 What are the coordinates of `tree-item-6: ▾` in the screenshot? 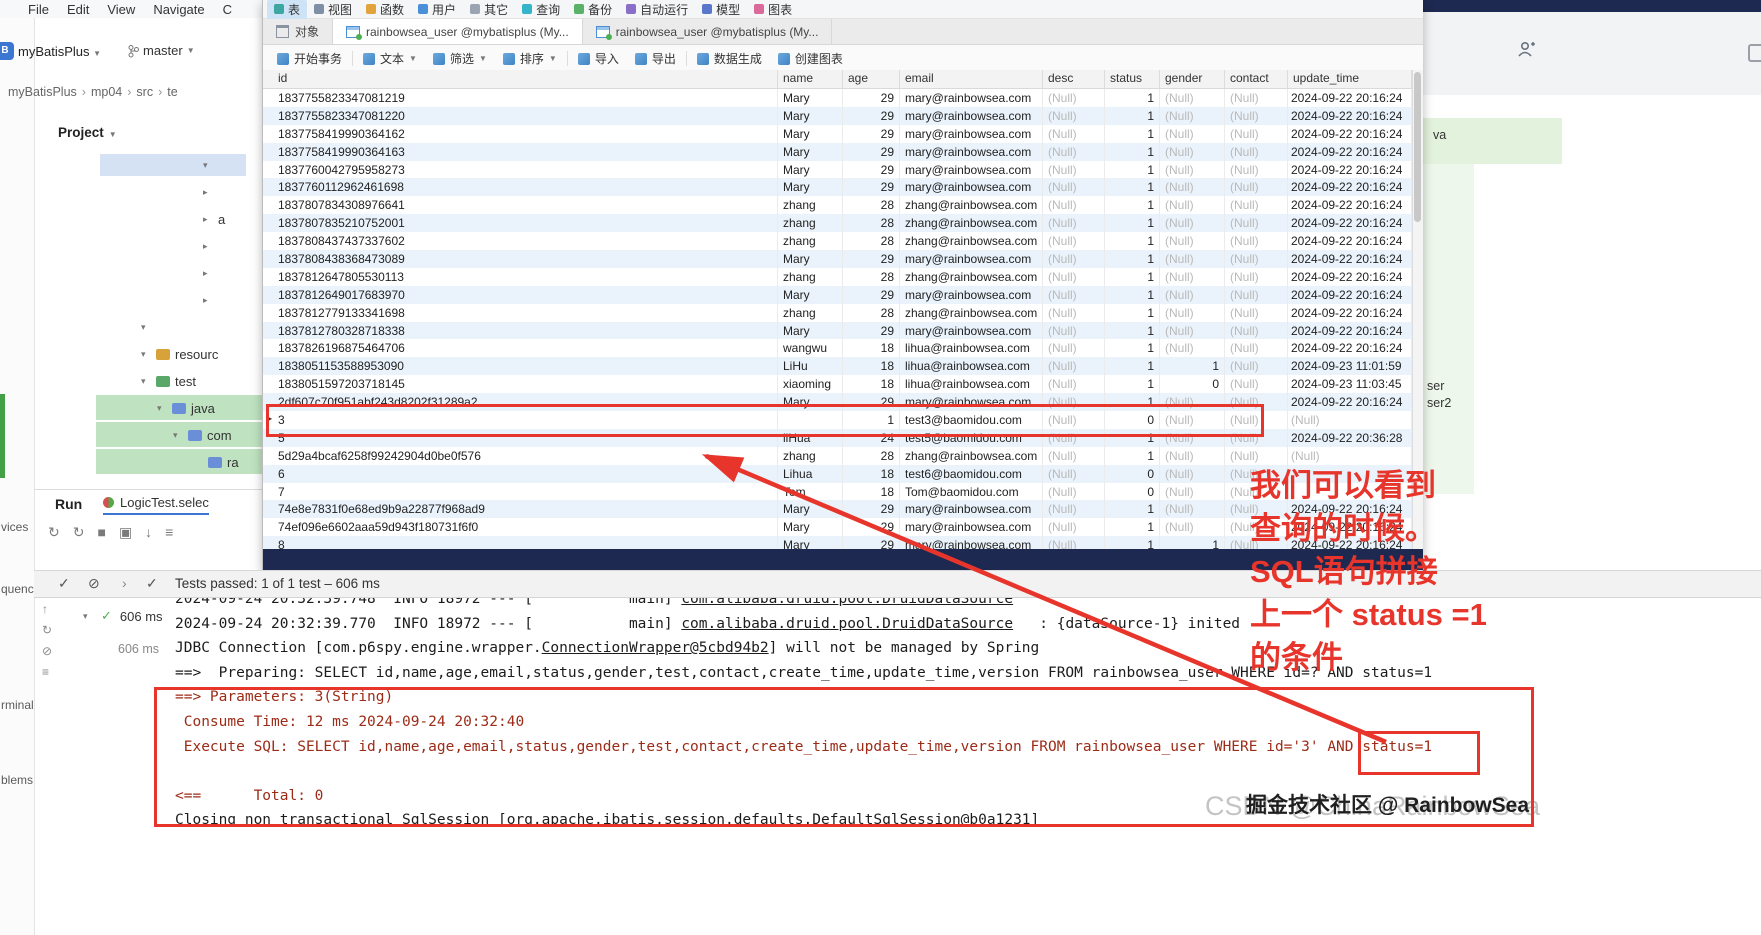 It's located at (146, 327).